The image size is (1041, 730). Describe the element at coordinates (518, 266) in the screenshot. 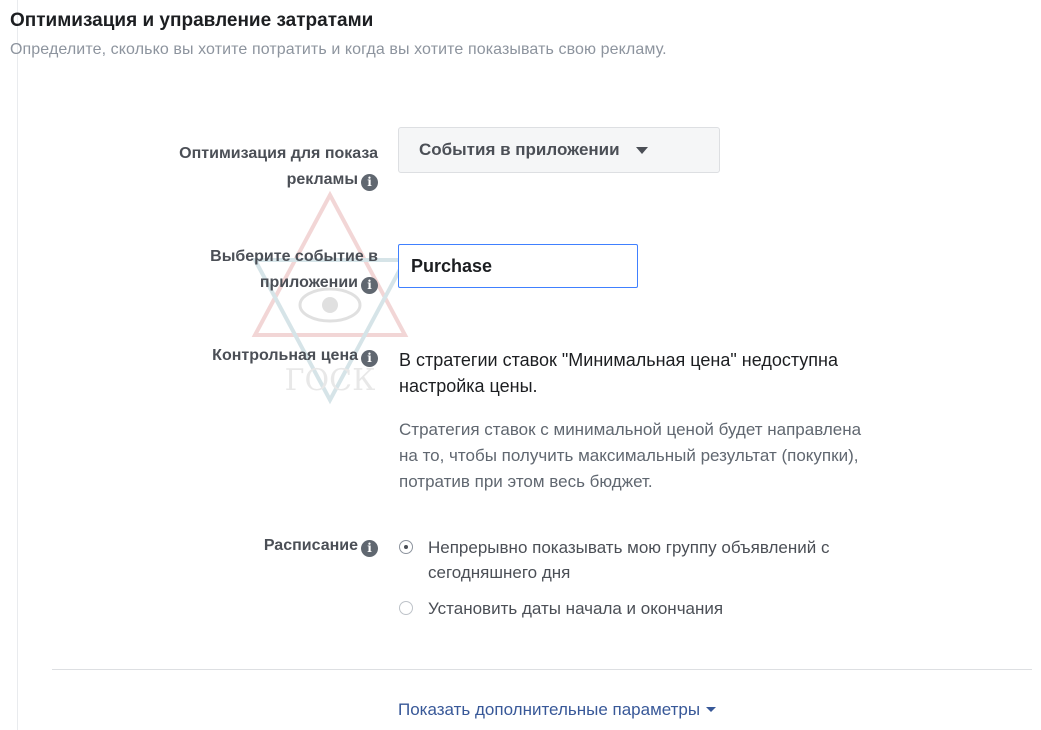

I see `app-event-input` at that location.